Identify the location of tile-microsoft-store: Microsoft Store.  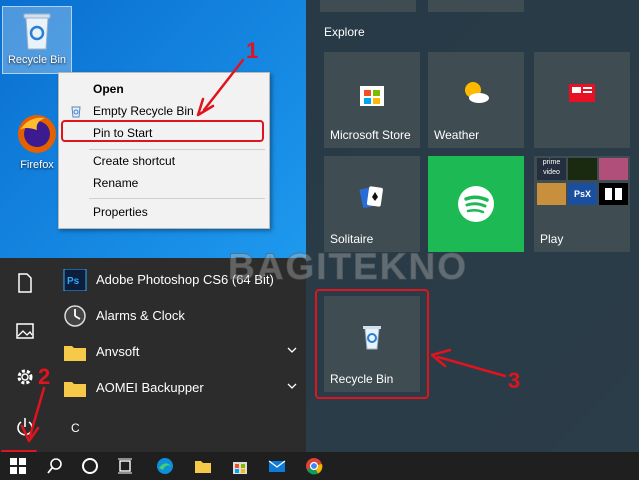
(372, 100).